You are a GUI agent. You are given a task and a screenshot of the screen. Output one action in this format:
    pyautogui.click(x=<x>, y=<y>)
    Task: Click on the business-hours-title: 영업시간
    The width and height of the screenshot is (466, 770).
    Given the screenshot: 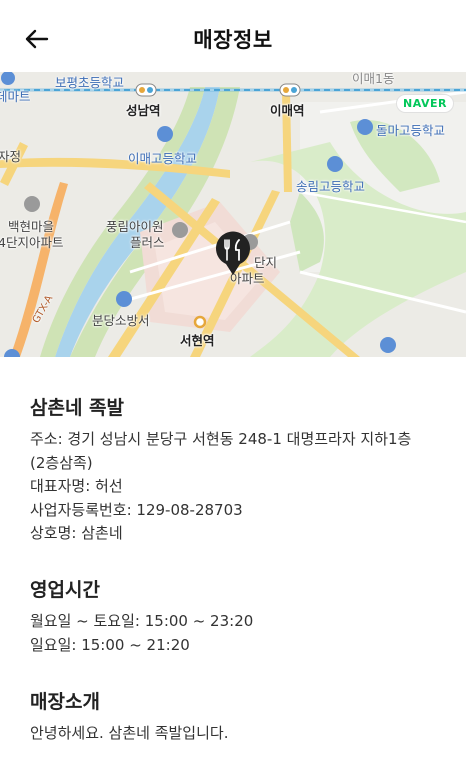 What is the action you would take?
    pyautogui.click(x=65, y=590)
    